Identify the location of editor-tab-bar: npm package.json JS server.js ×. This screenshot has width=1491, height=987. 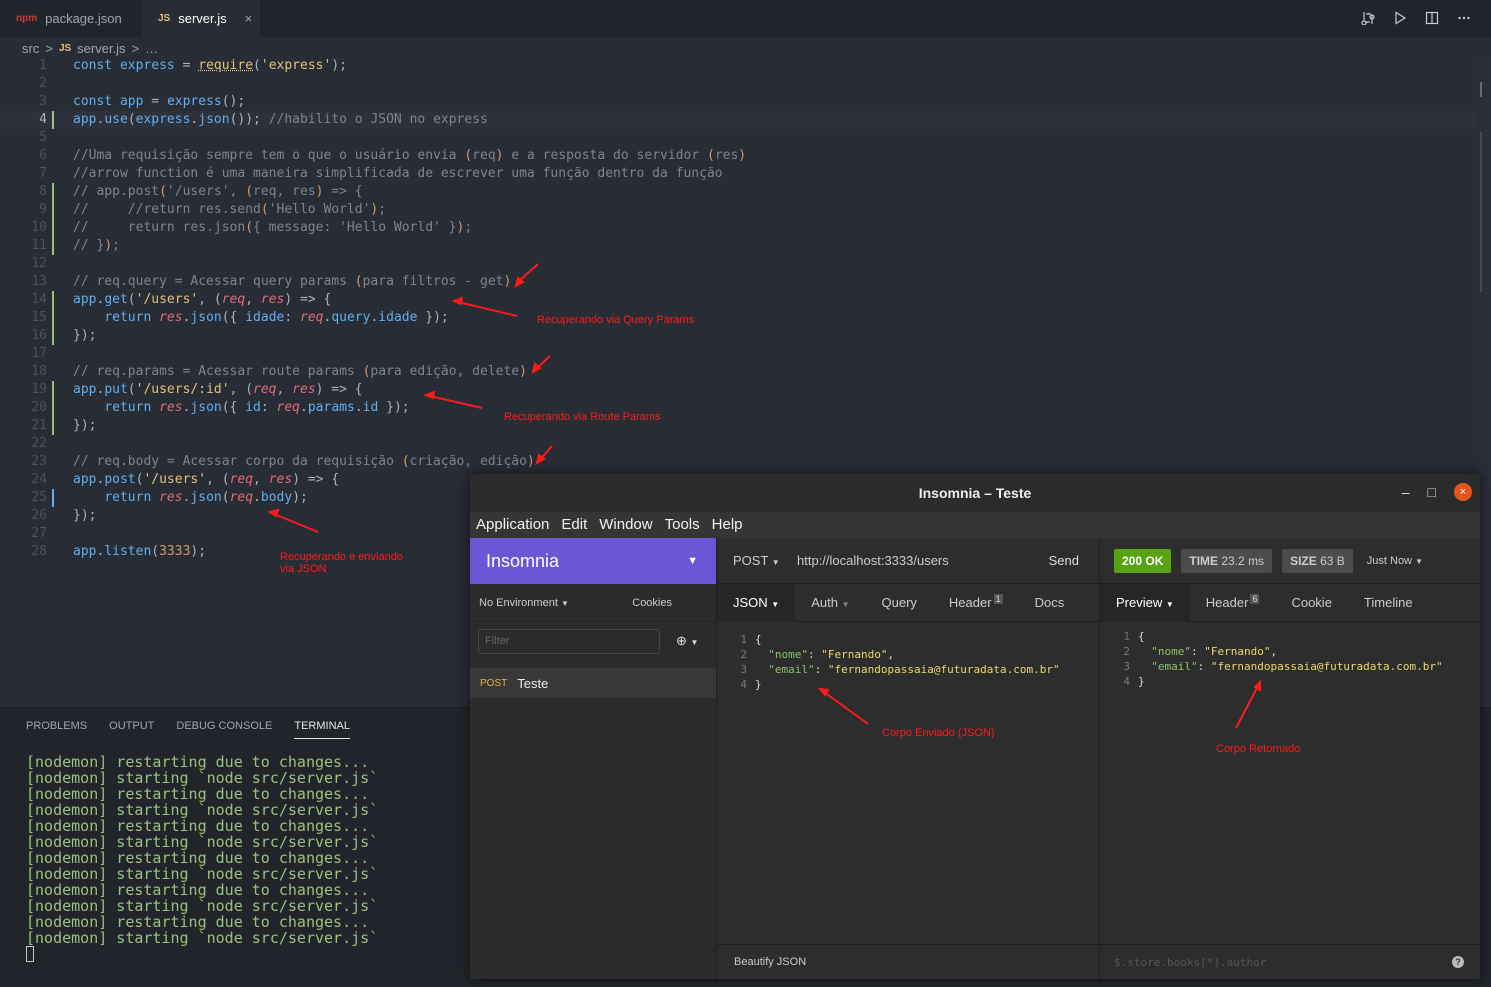
(745, 18).